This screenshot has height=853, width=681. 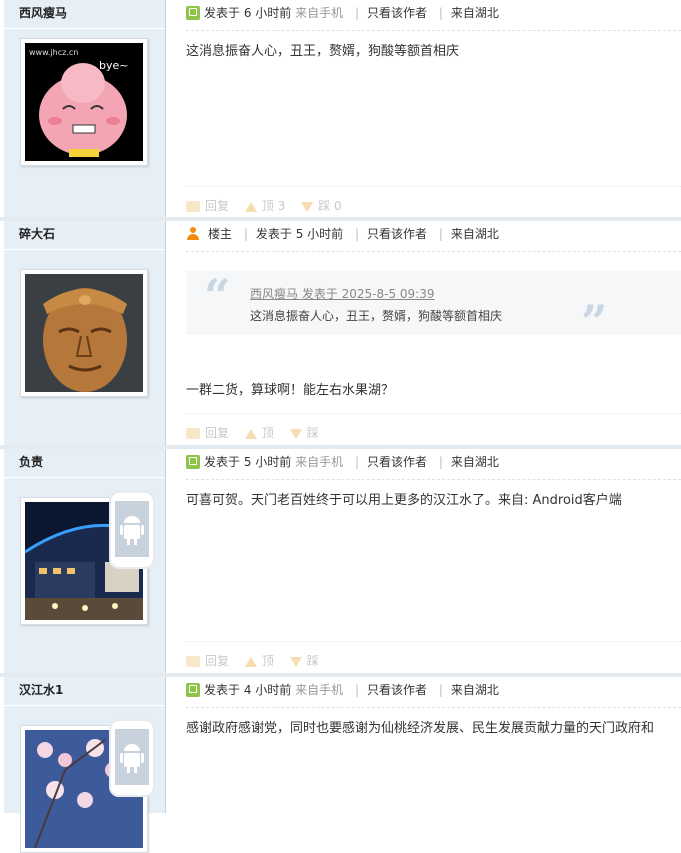 What do you see at coordinates (41, 689) in the screenshot?
I see `author-name: 汉江水1` at bounding box center [41, 689].